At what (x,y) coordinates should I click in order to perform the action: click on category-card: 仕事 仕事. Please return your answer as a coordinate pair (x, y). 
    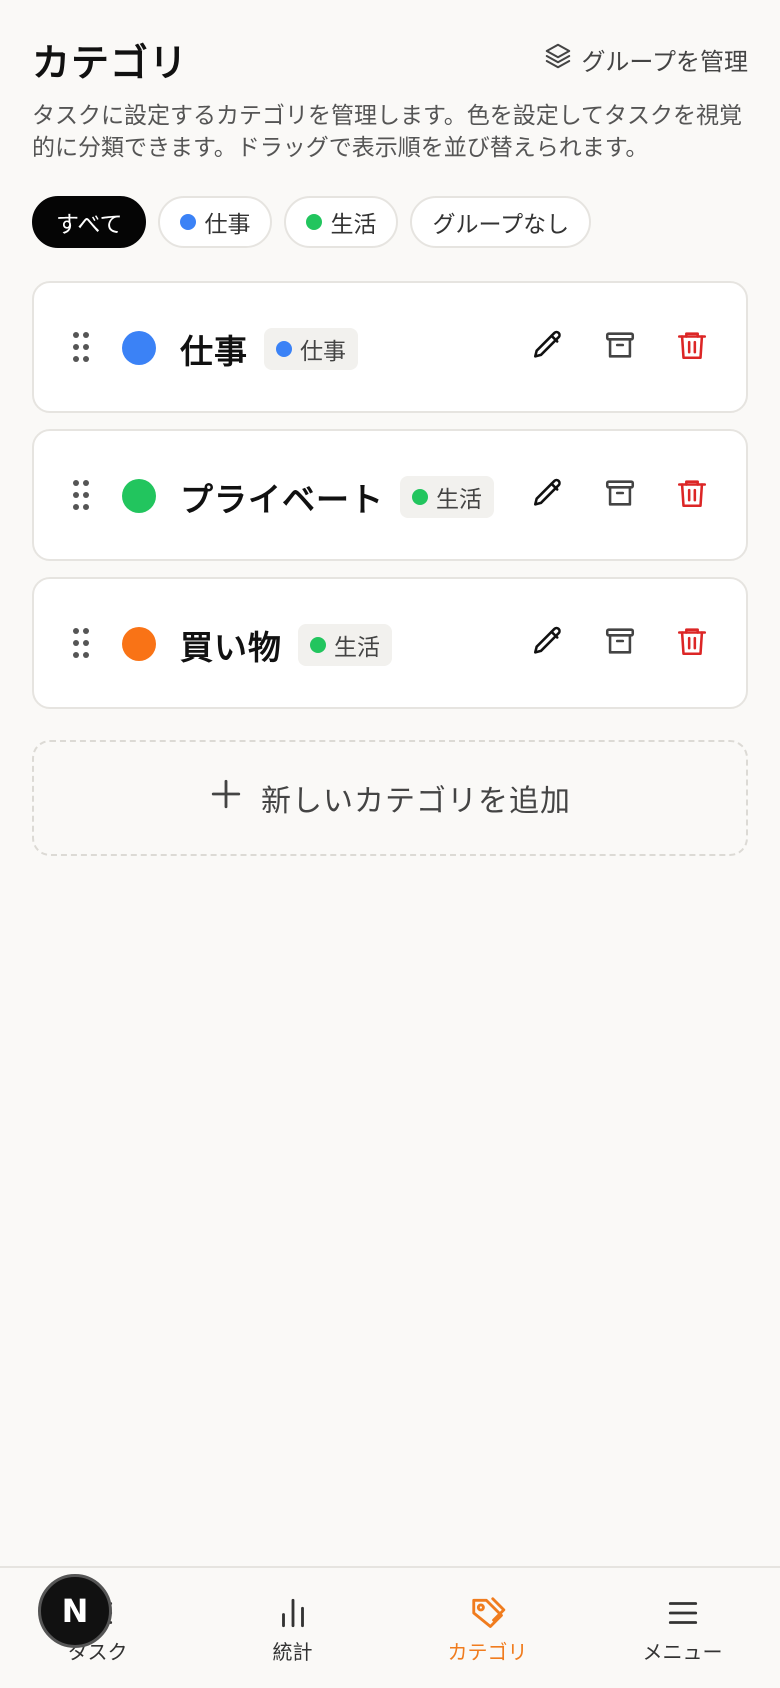
    Looking at the image, I should click on (390, 347).